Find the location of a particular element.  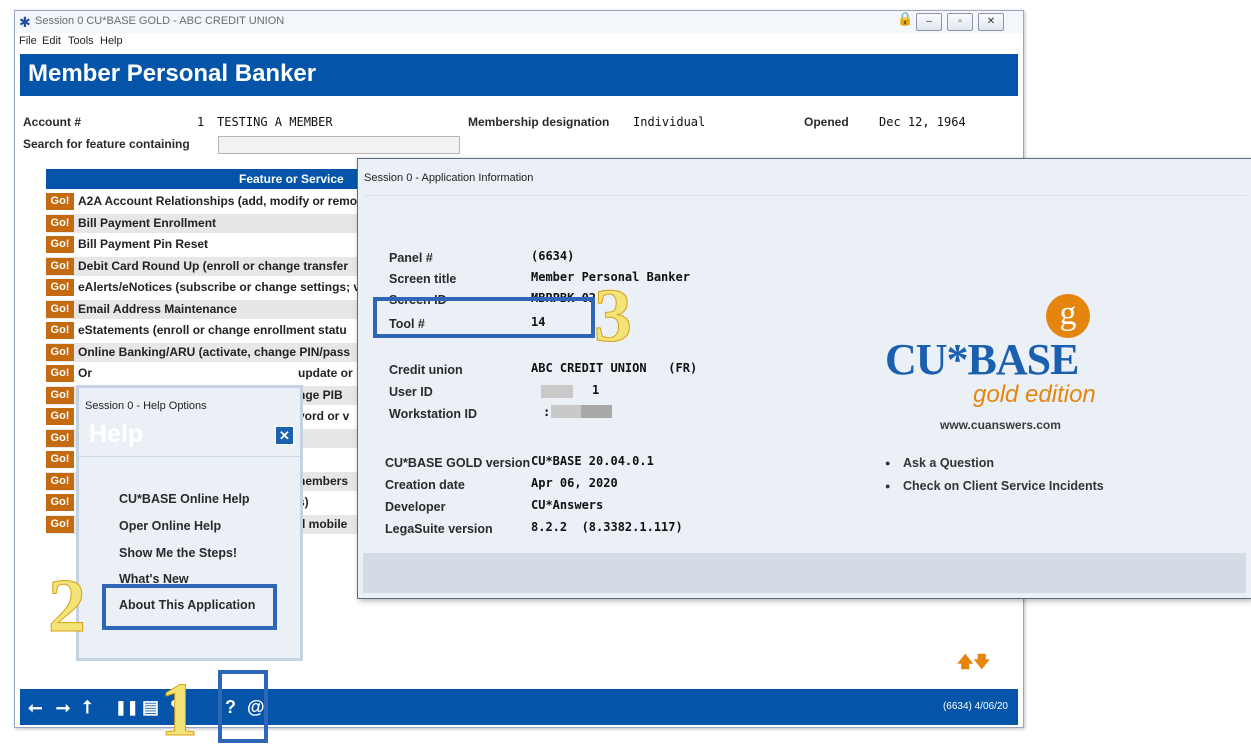

menu-help: Help is located at coordinates (111, 41).